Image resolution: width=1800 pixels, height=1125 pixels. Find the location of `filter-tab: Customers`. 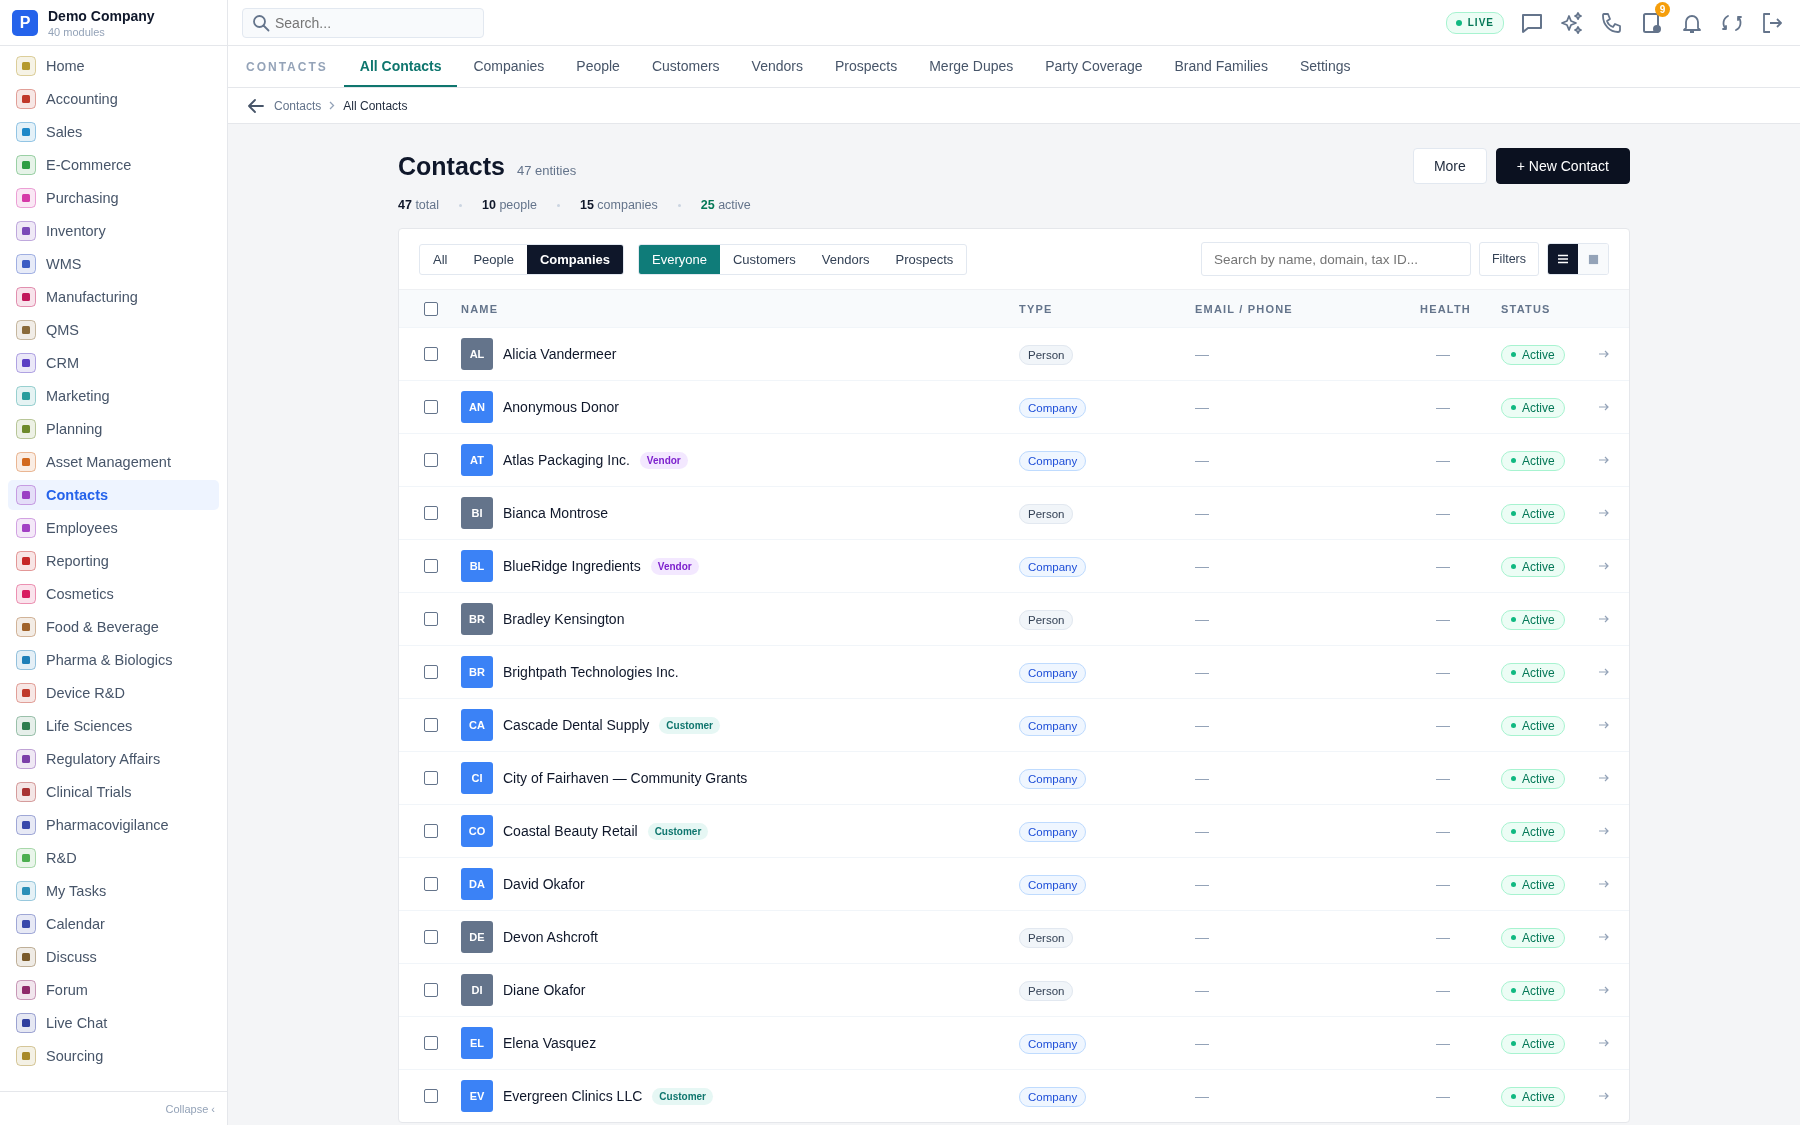

filter-tab: Customers is located at coordinates (764, 259).